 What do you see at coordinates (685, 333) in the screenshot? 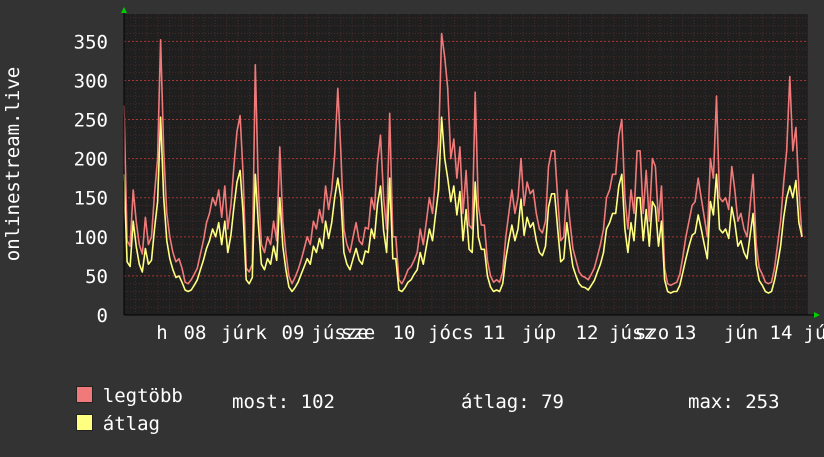
I see `x-tick-label: 13` at bounding box center [685, 333].